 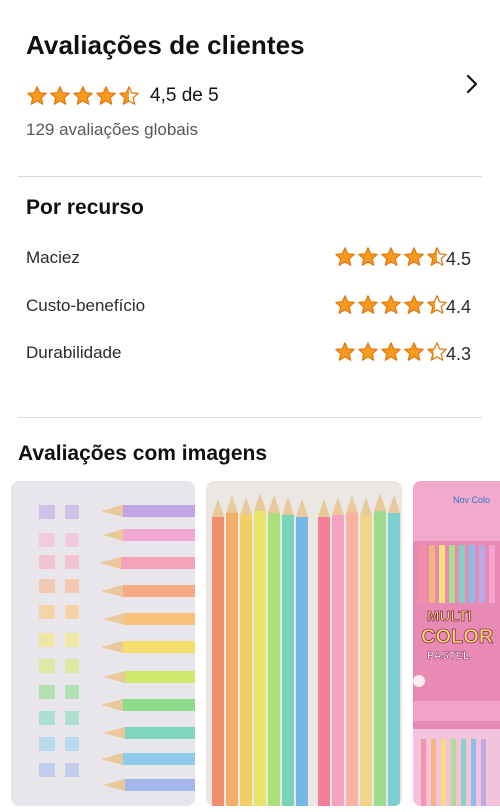 What do you see at coordinates (472, 84) in the screenshot?
I see `chevron-right-icon` at bounding box center [472, 84].